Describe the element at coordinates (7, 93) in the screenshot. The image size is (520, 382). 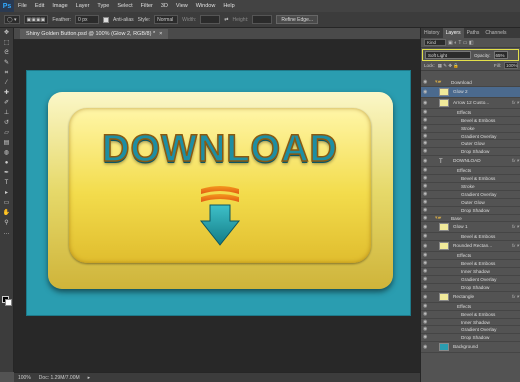
I see `healing-tool-icon: ✚` at that location.